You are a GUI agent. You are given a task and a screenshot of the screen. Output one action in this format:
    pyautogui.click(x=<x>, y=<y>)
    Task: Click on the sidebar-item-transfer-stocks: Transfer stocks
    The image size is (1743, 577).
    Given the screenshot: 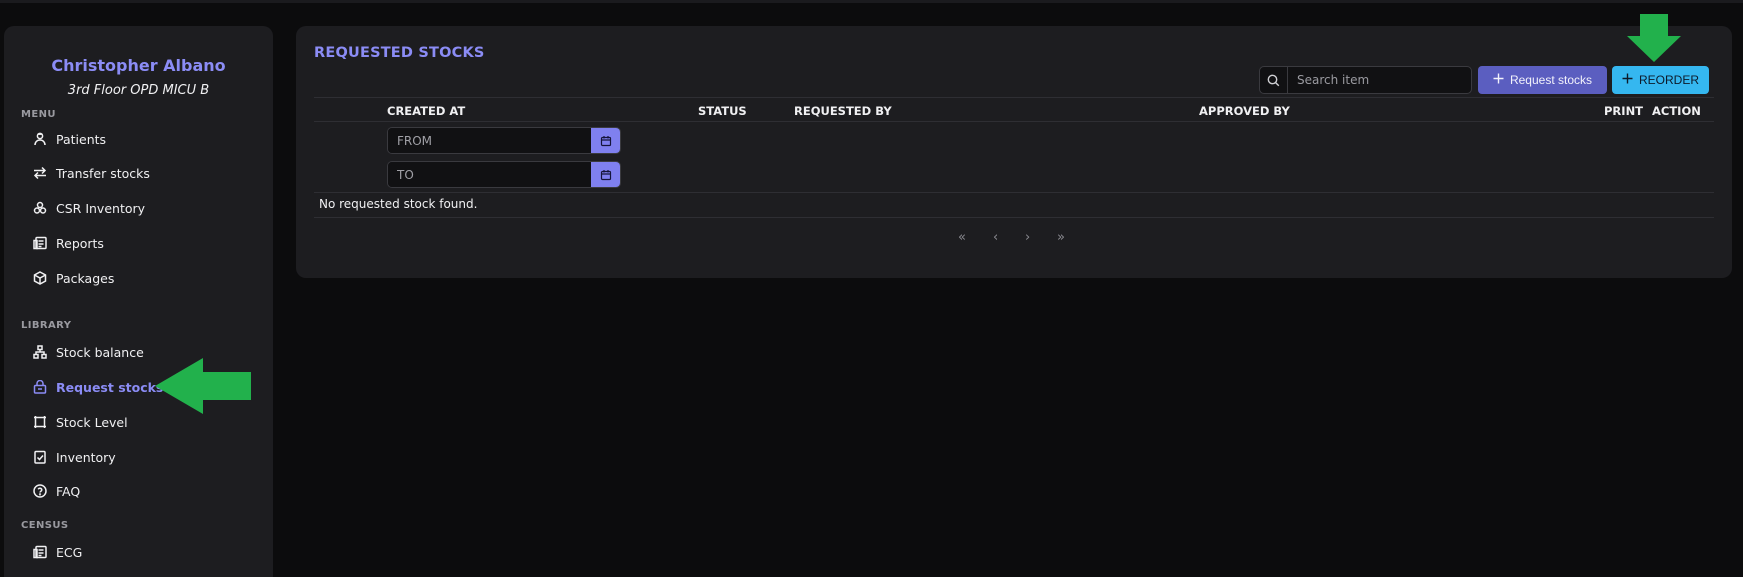 What is the action you would take?
    pyautogui.click(x=142, y=173)
    